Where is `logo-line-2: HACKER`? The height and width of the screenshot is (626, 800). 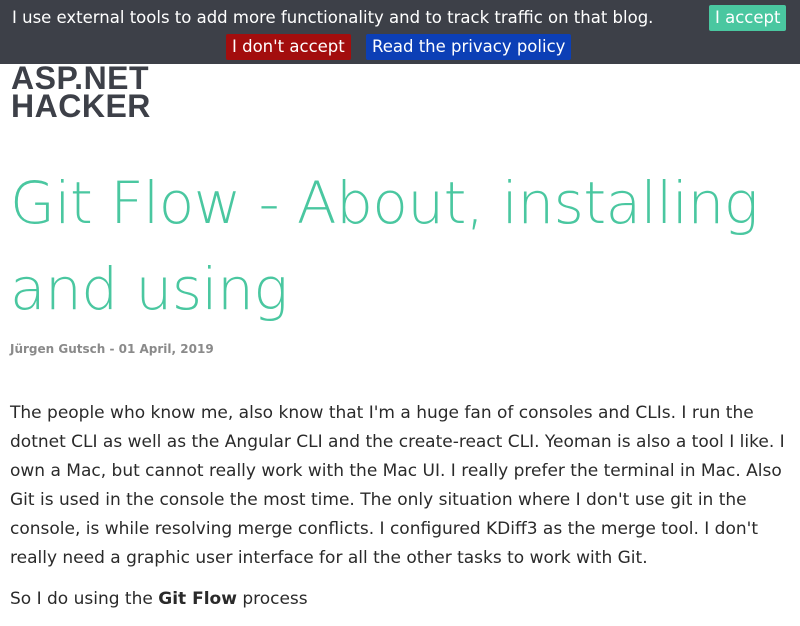 logo-line-2: HACKER is located at coordinates (81, 106).